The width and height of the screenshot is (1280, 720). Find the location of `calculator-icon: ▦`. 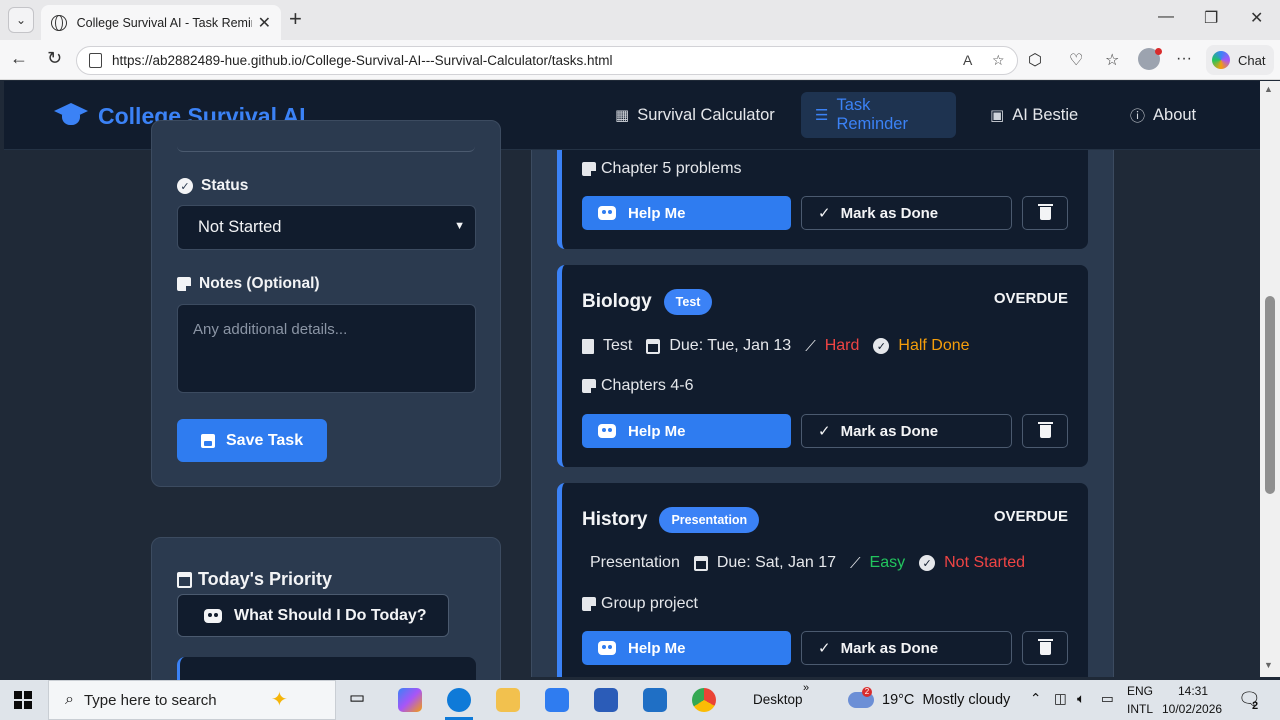

calculator-icon: ▦ is located at coordinates (622, 115).